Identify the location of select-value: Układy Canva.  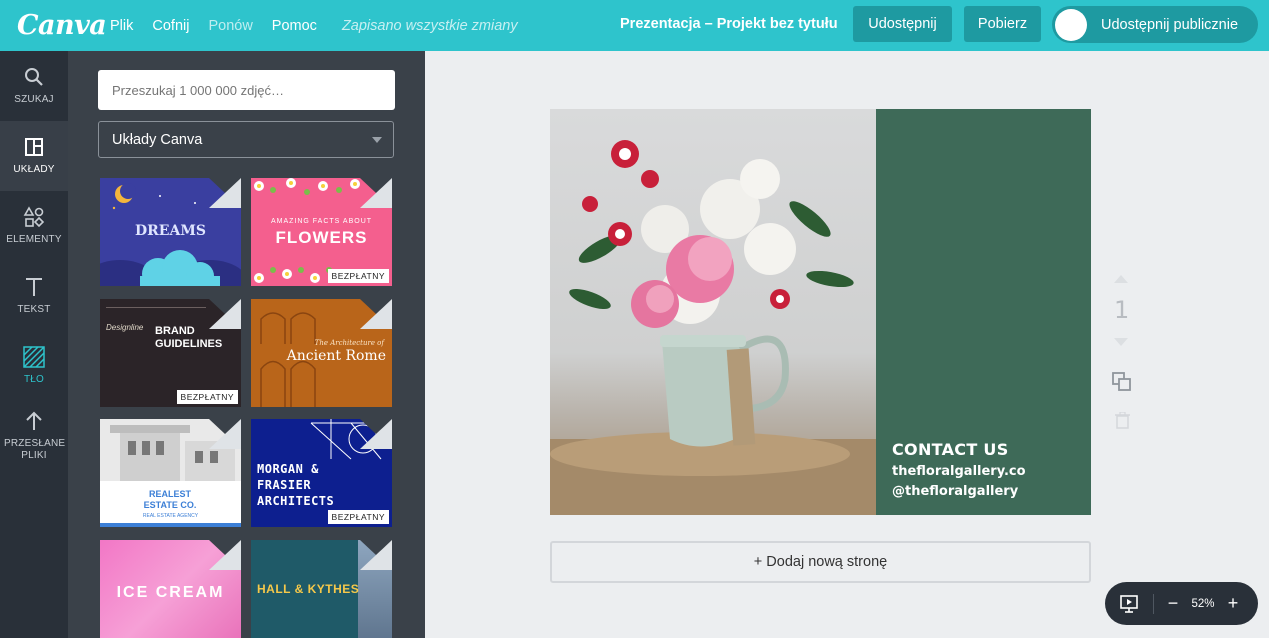
(157, 139).